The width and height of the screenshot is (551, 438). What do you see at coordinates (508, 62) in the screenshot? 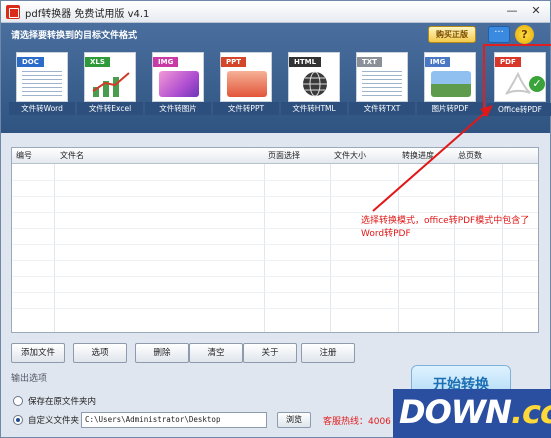
I see `format-tag: PDF` at bounding box center [508, 62].